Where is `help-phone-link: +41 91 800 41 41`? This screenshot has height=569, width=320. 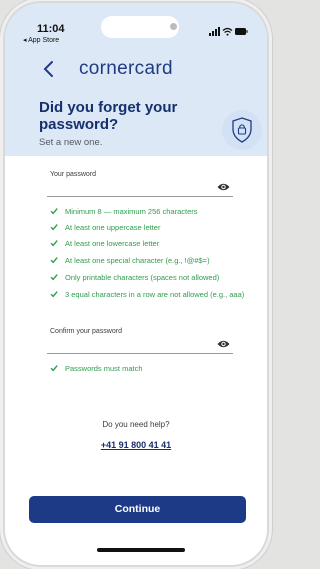 help-phone-link: +41 91 800 41 41 is located at coordinates (136, 445).